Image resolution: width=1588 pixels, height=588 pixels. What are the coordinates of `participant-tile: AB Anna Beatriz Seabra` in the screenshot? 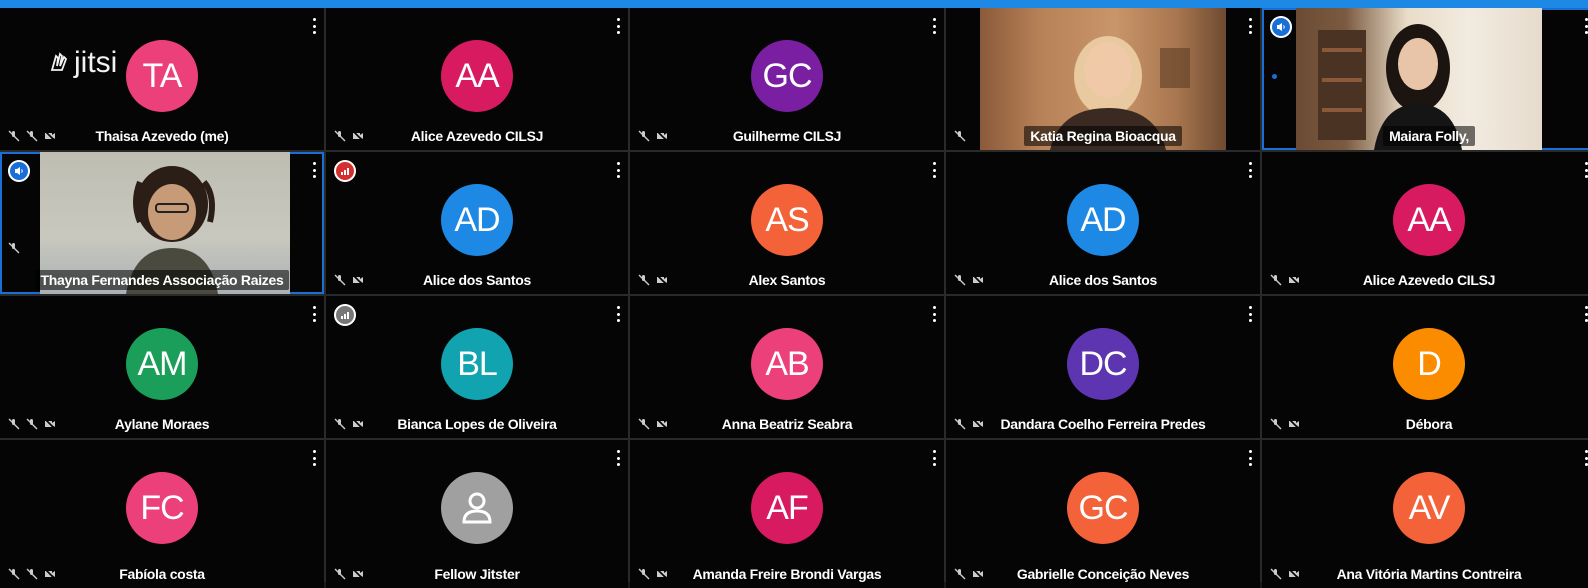 It's located at (787, 367).